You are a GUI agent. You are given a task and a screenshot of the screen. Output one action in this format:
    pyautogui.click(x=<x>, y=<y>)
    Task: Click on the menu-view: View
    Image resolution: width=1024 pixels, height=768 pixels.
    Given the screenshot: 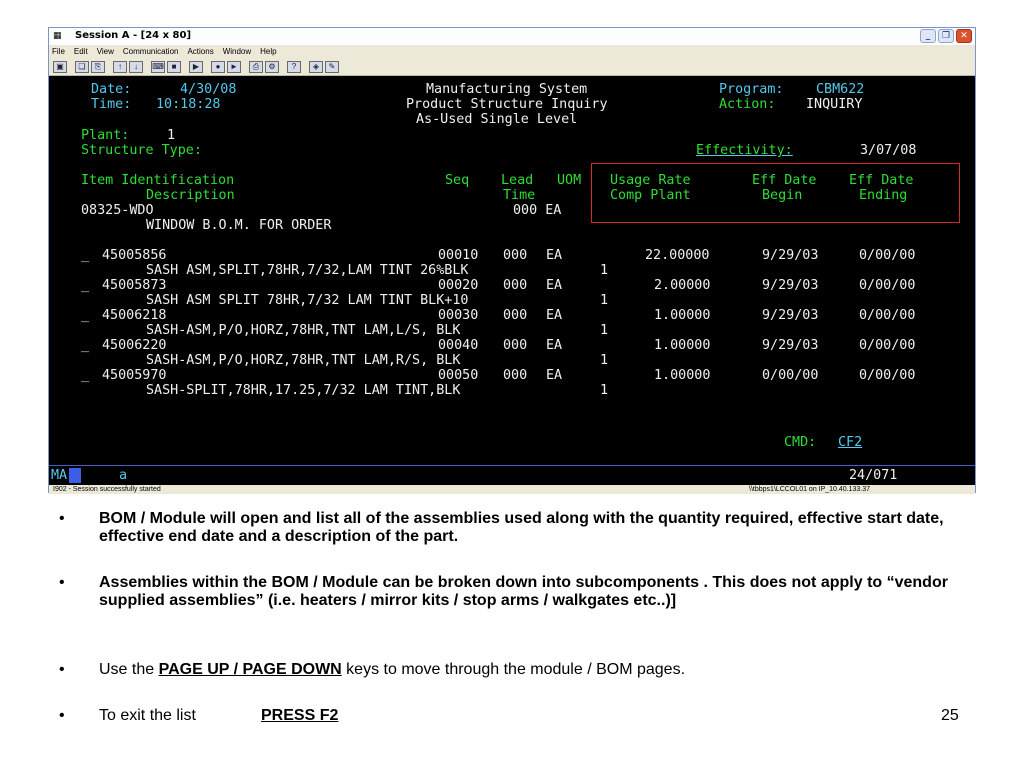 What is the action you would take?
    pyautogui.click(x=105, y=51)
    